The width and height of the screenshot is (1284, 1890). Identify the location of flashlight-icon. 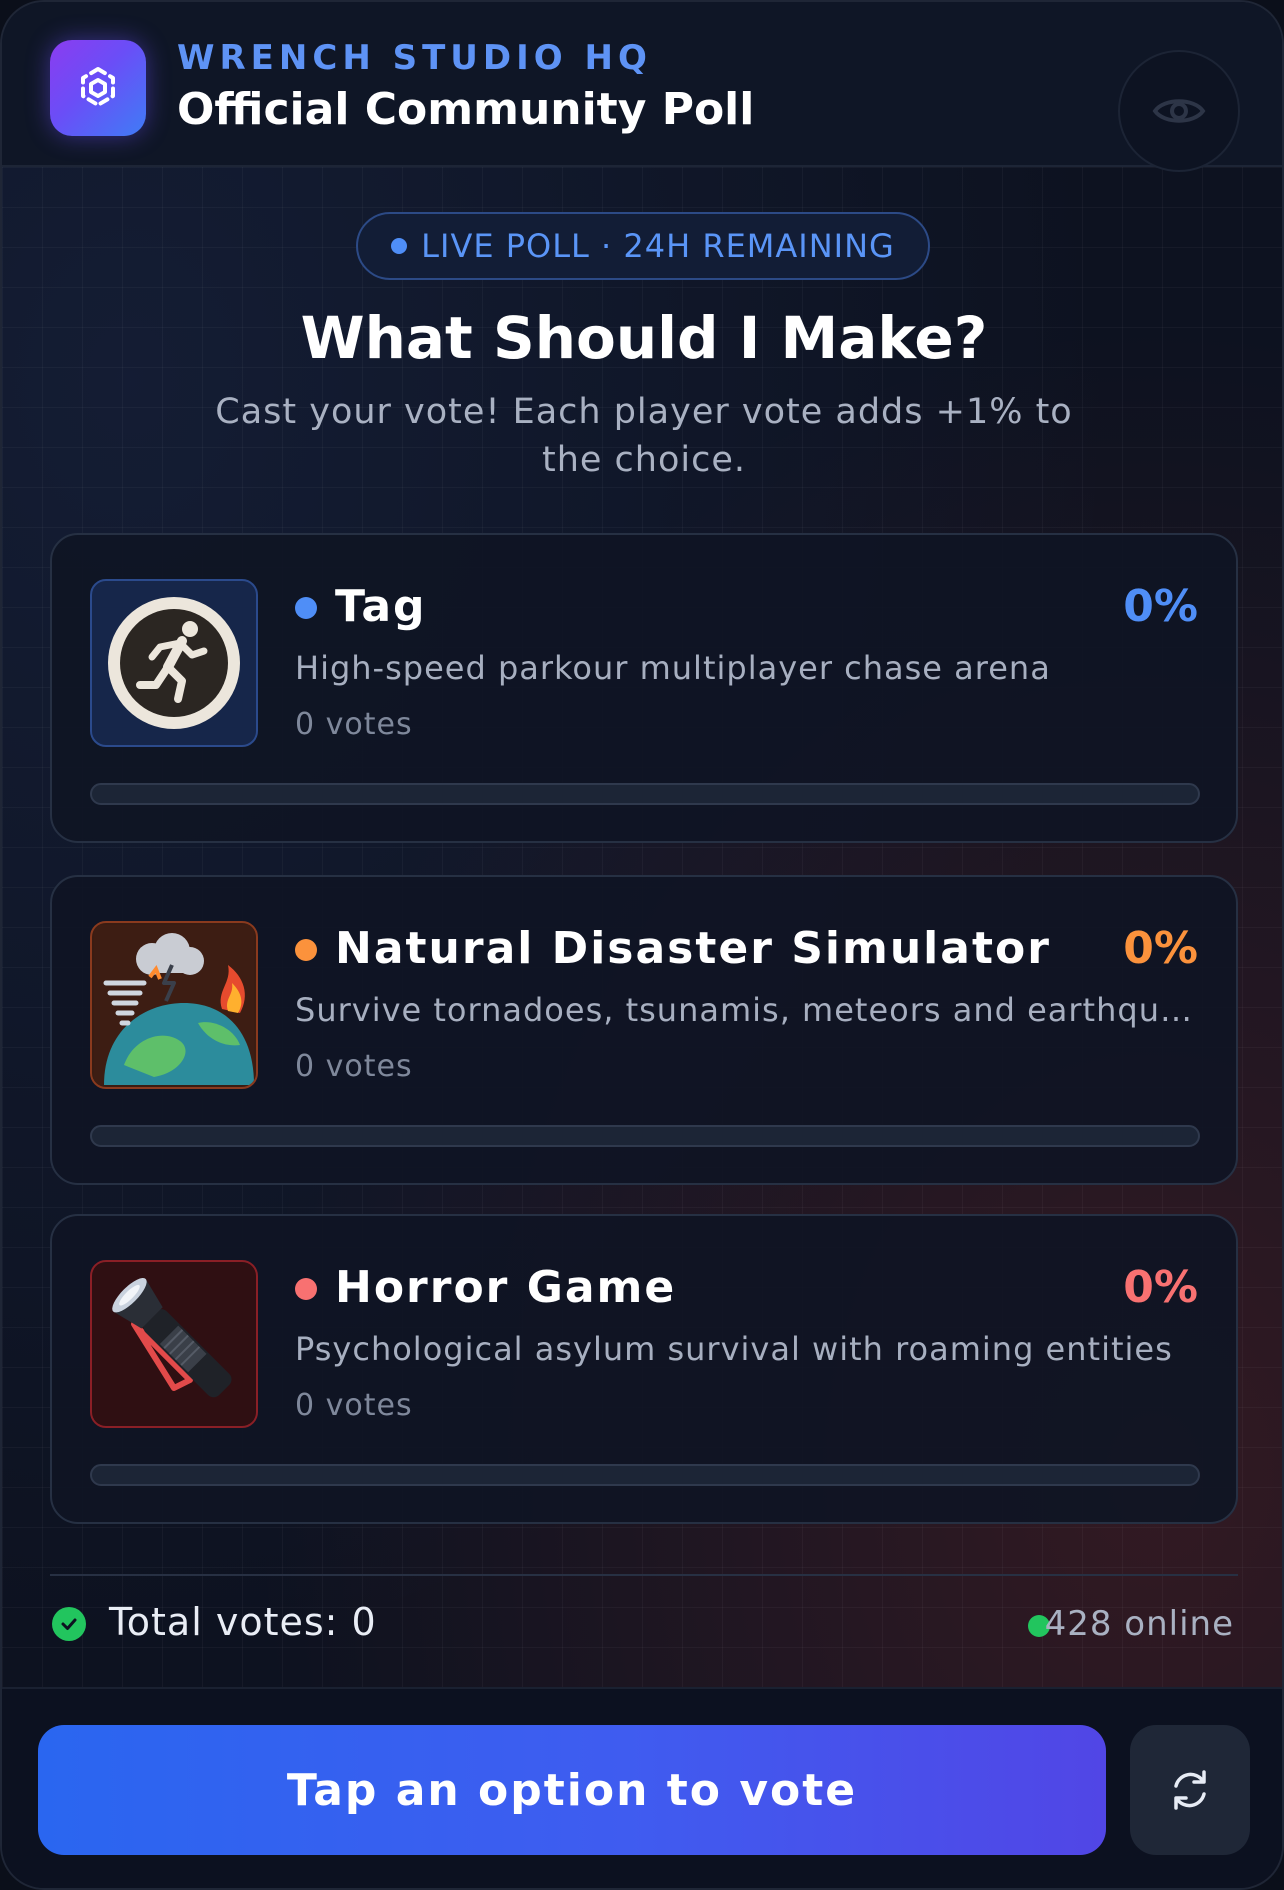
(174, 1344).